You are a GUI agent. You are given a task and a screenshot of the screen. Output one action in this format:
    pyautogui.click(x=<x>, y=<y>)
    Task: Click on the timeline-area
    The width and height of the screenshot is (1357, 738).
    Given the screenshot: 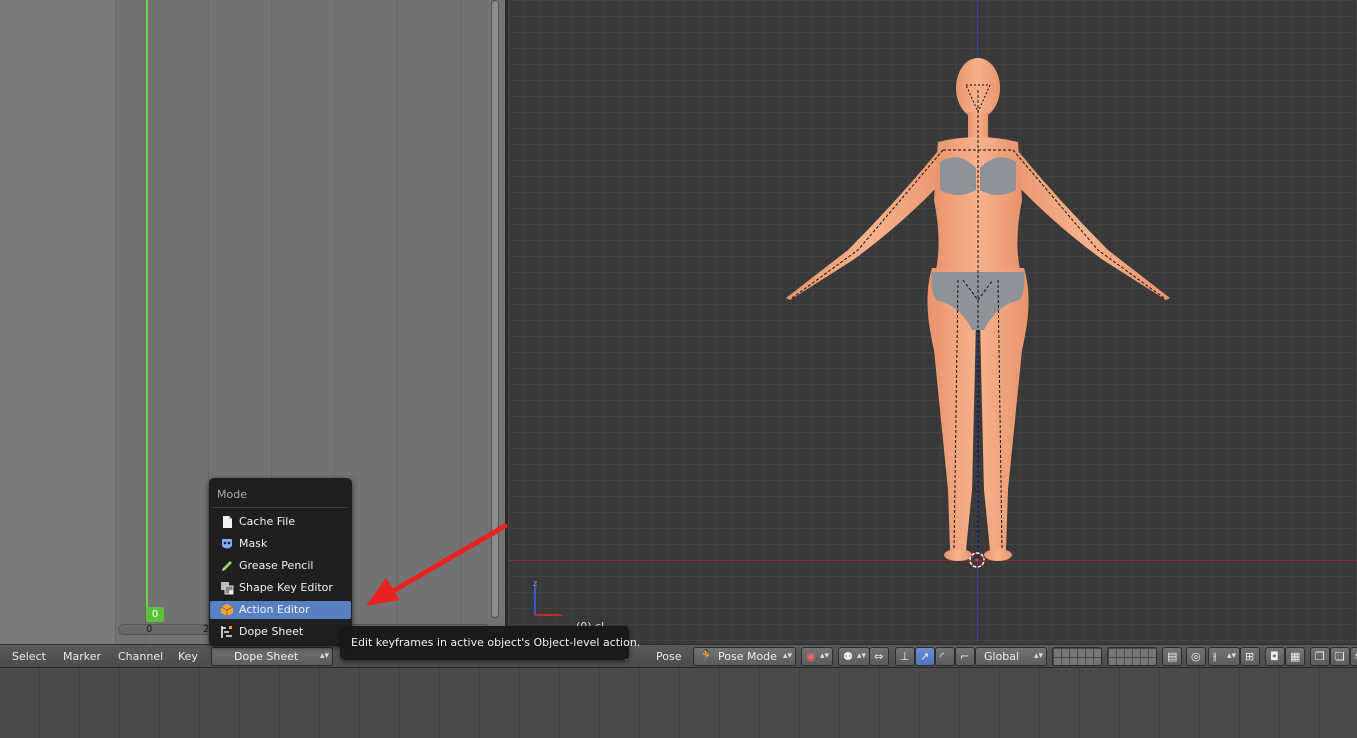 What is the action you would take?
    pyautogui.click(x=678, y=703)
    